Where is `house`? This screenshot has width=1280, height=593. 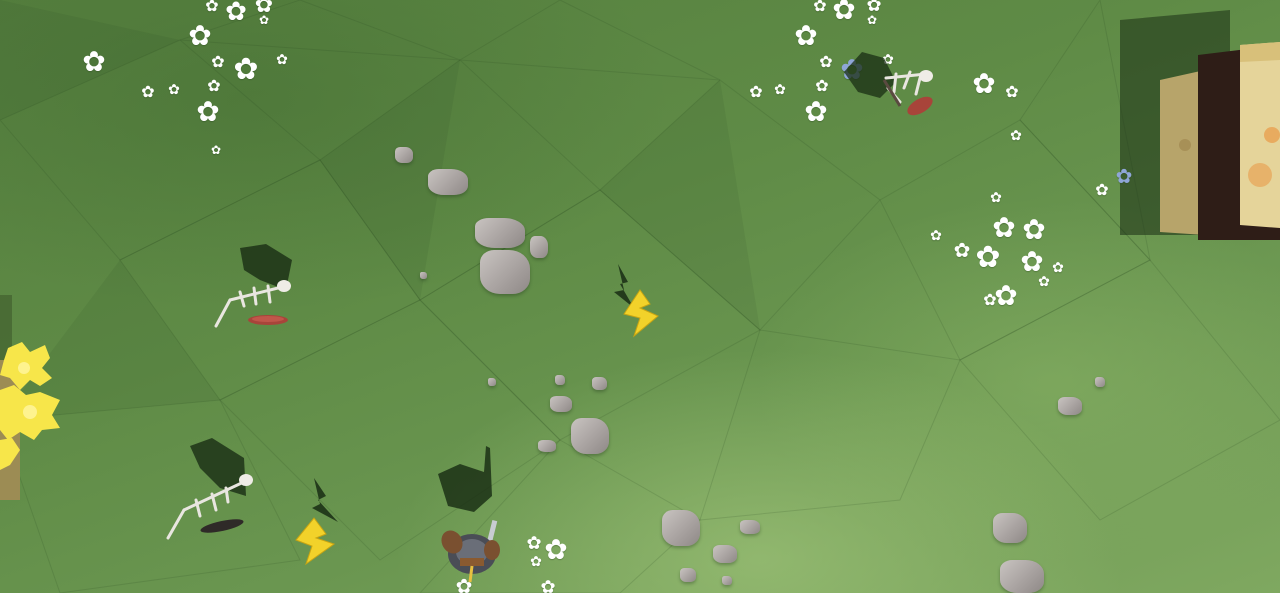
house is located at coordinates (1195, 122).